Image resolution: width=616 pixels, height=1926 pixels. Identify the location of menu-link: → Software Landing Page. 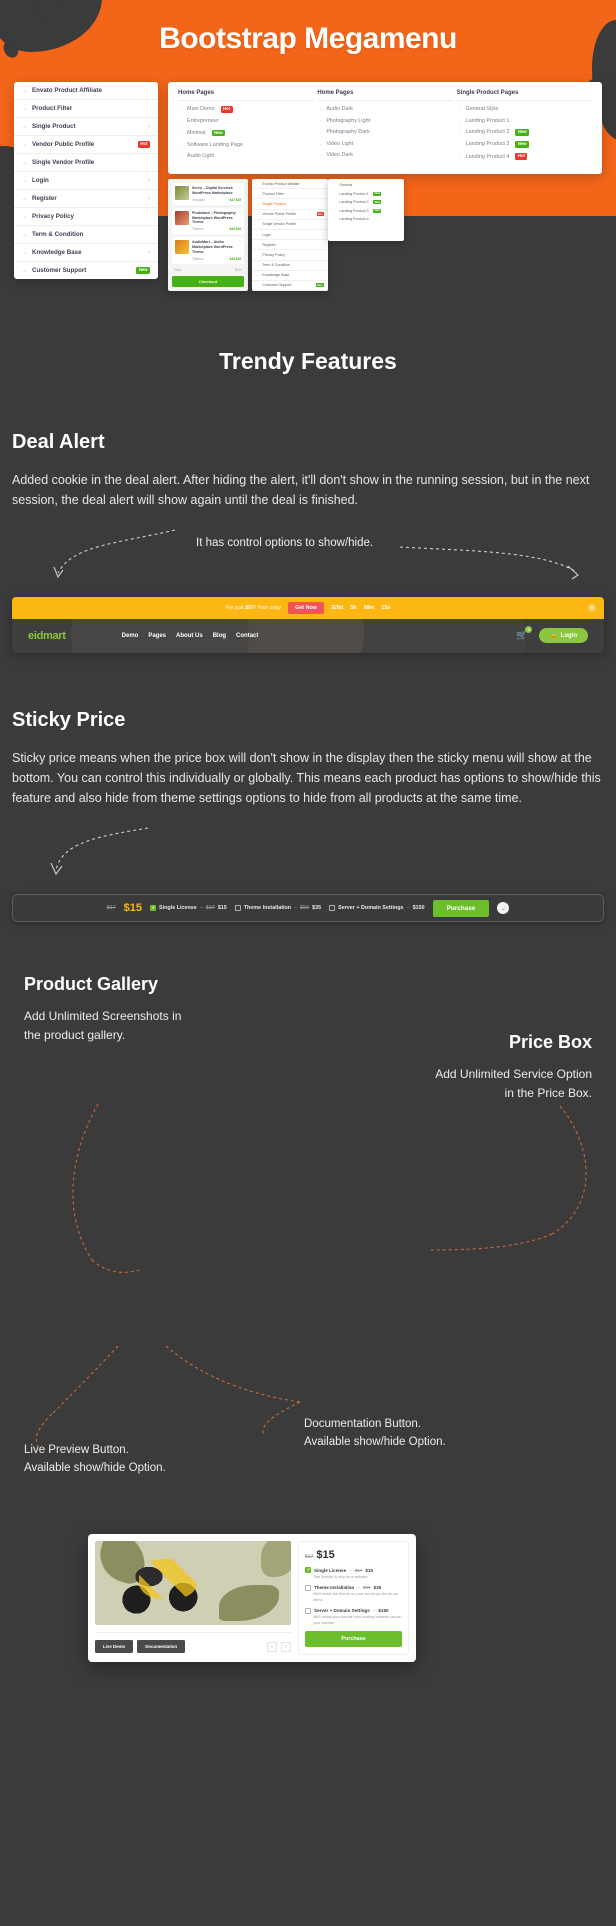
(245, 145).